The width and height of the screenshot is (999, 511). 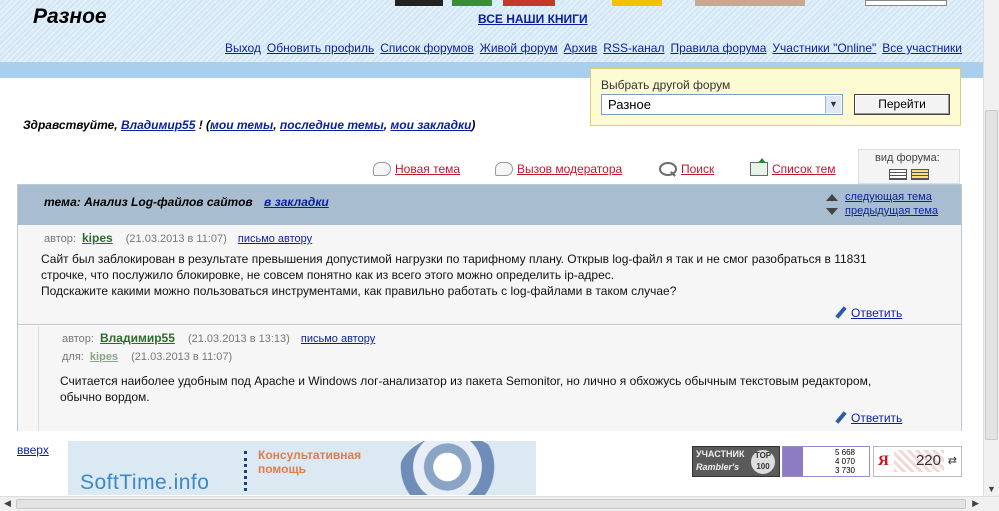 What do you see at coordinates (296, 202) in the screenshot?
I see `bookmark-link: в закладки` at bounding box center [296, 202].